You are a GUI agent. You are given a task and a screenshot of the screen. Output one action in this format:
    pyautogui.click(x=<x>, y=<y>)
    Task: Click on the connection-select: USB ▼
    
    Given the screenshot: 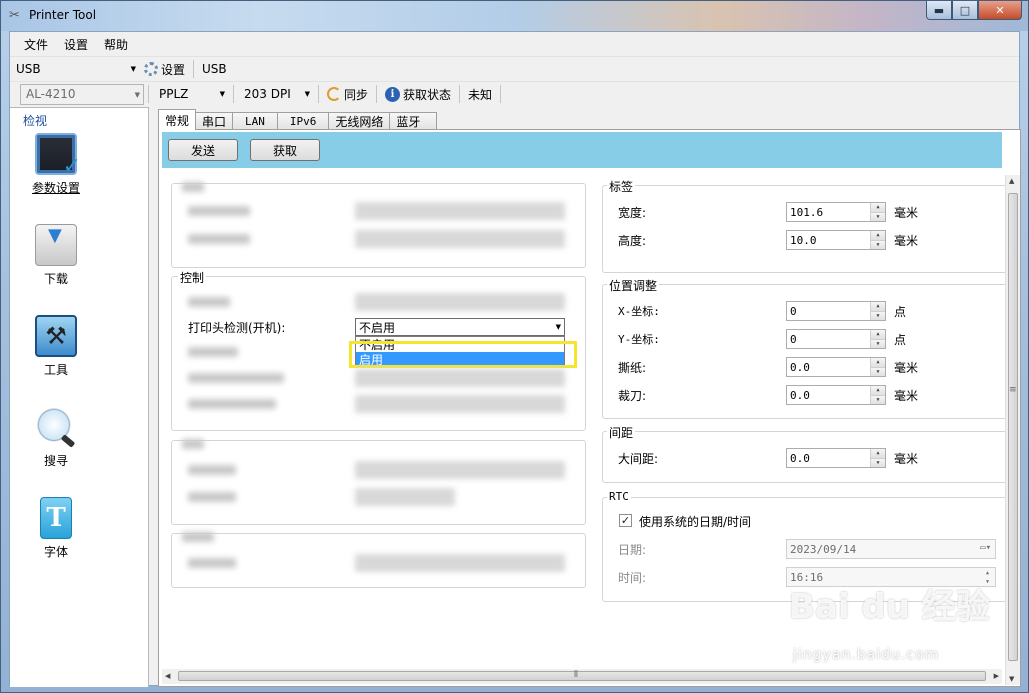 What is the action you would take?
    pyautogui.click(x=75, y=69)
    